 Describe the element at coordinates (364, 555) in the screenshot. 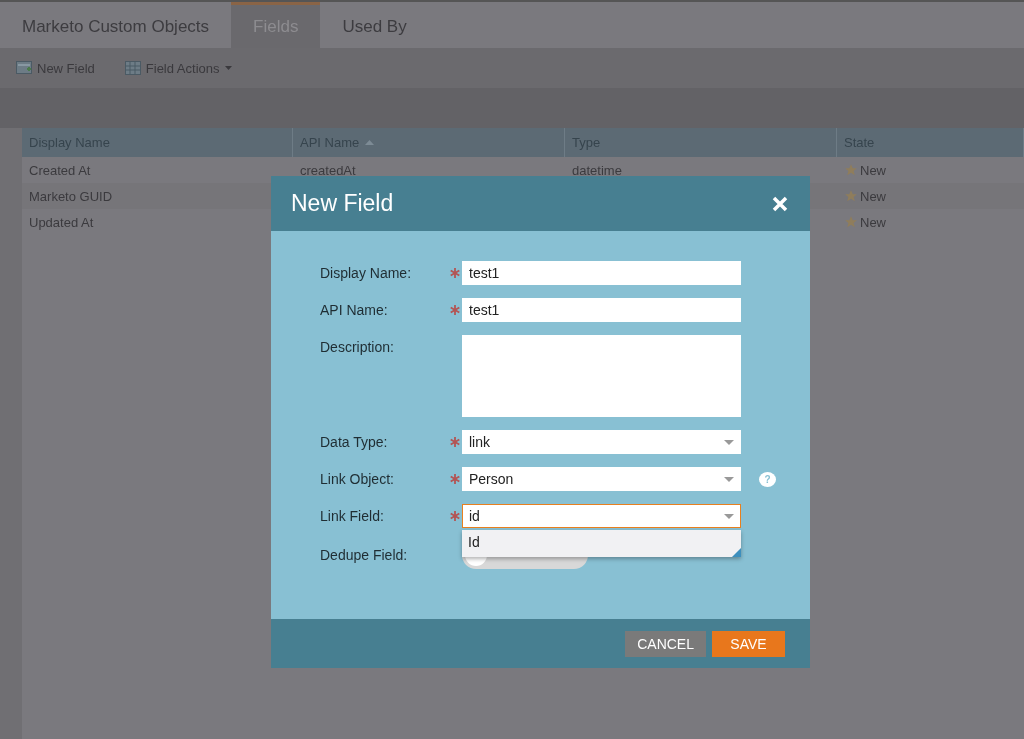

I see `field-label: Dedupe Field:` at that location.